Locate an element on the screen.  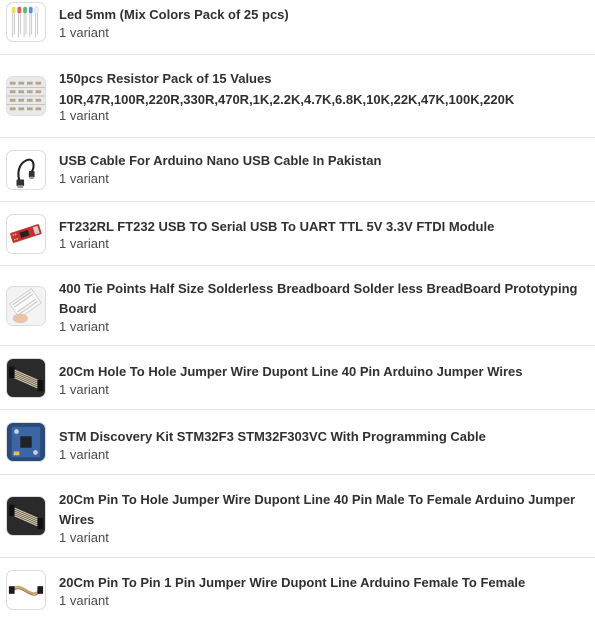
ftdi-module-icon is located at coordinates (26, 234).